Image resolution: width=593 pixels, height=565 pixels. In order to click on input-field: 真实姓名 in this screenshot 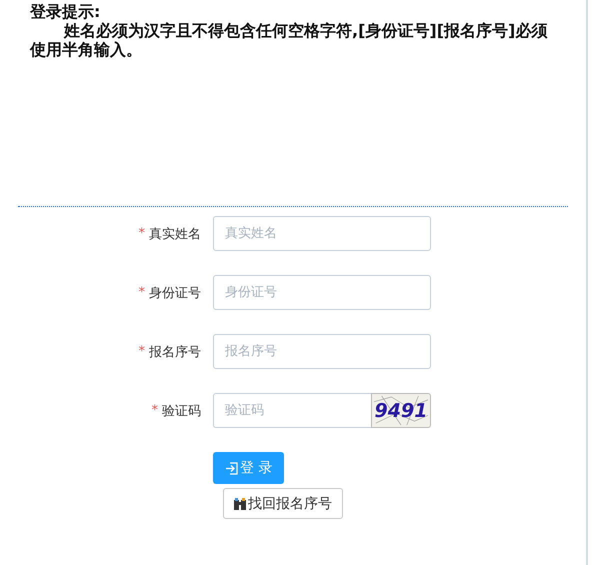, I will do `click(322, 233)`.